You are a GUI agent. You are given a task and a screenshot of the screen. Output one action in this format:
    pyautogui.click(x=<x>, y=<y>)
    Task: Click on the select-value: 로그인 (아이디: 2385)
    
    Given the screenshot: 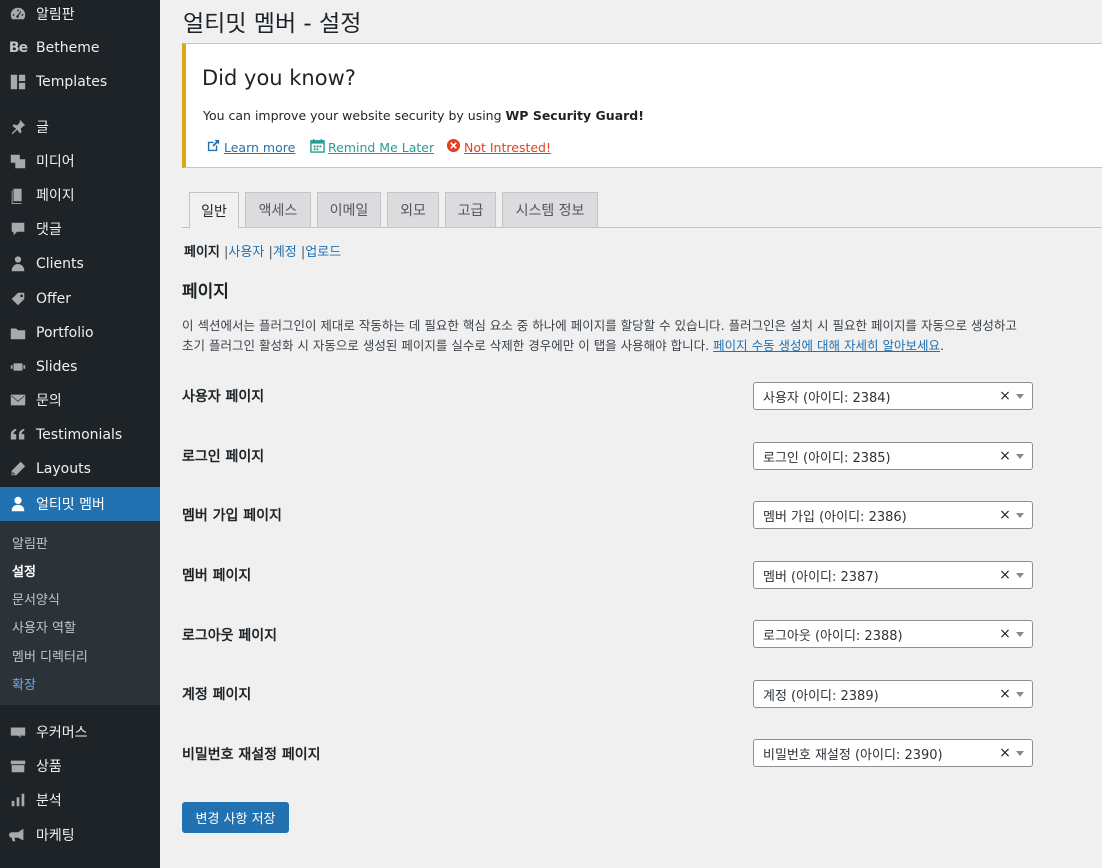 What is the action you would take?
    pyautogui.click(x=827, y=458)
    